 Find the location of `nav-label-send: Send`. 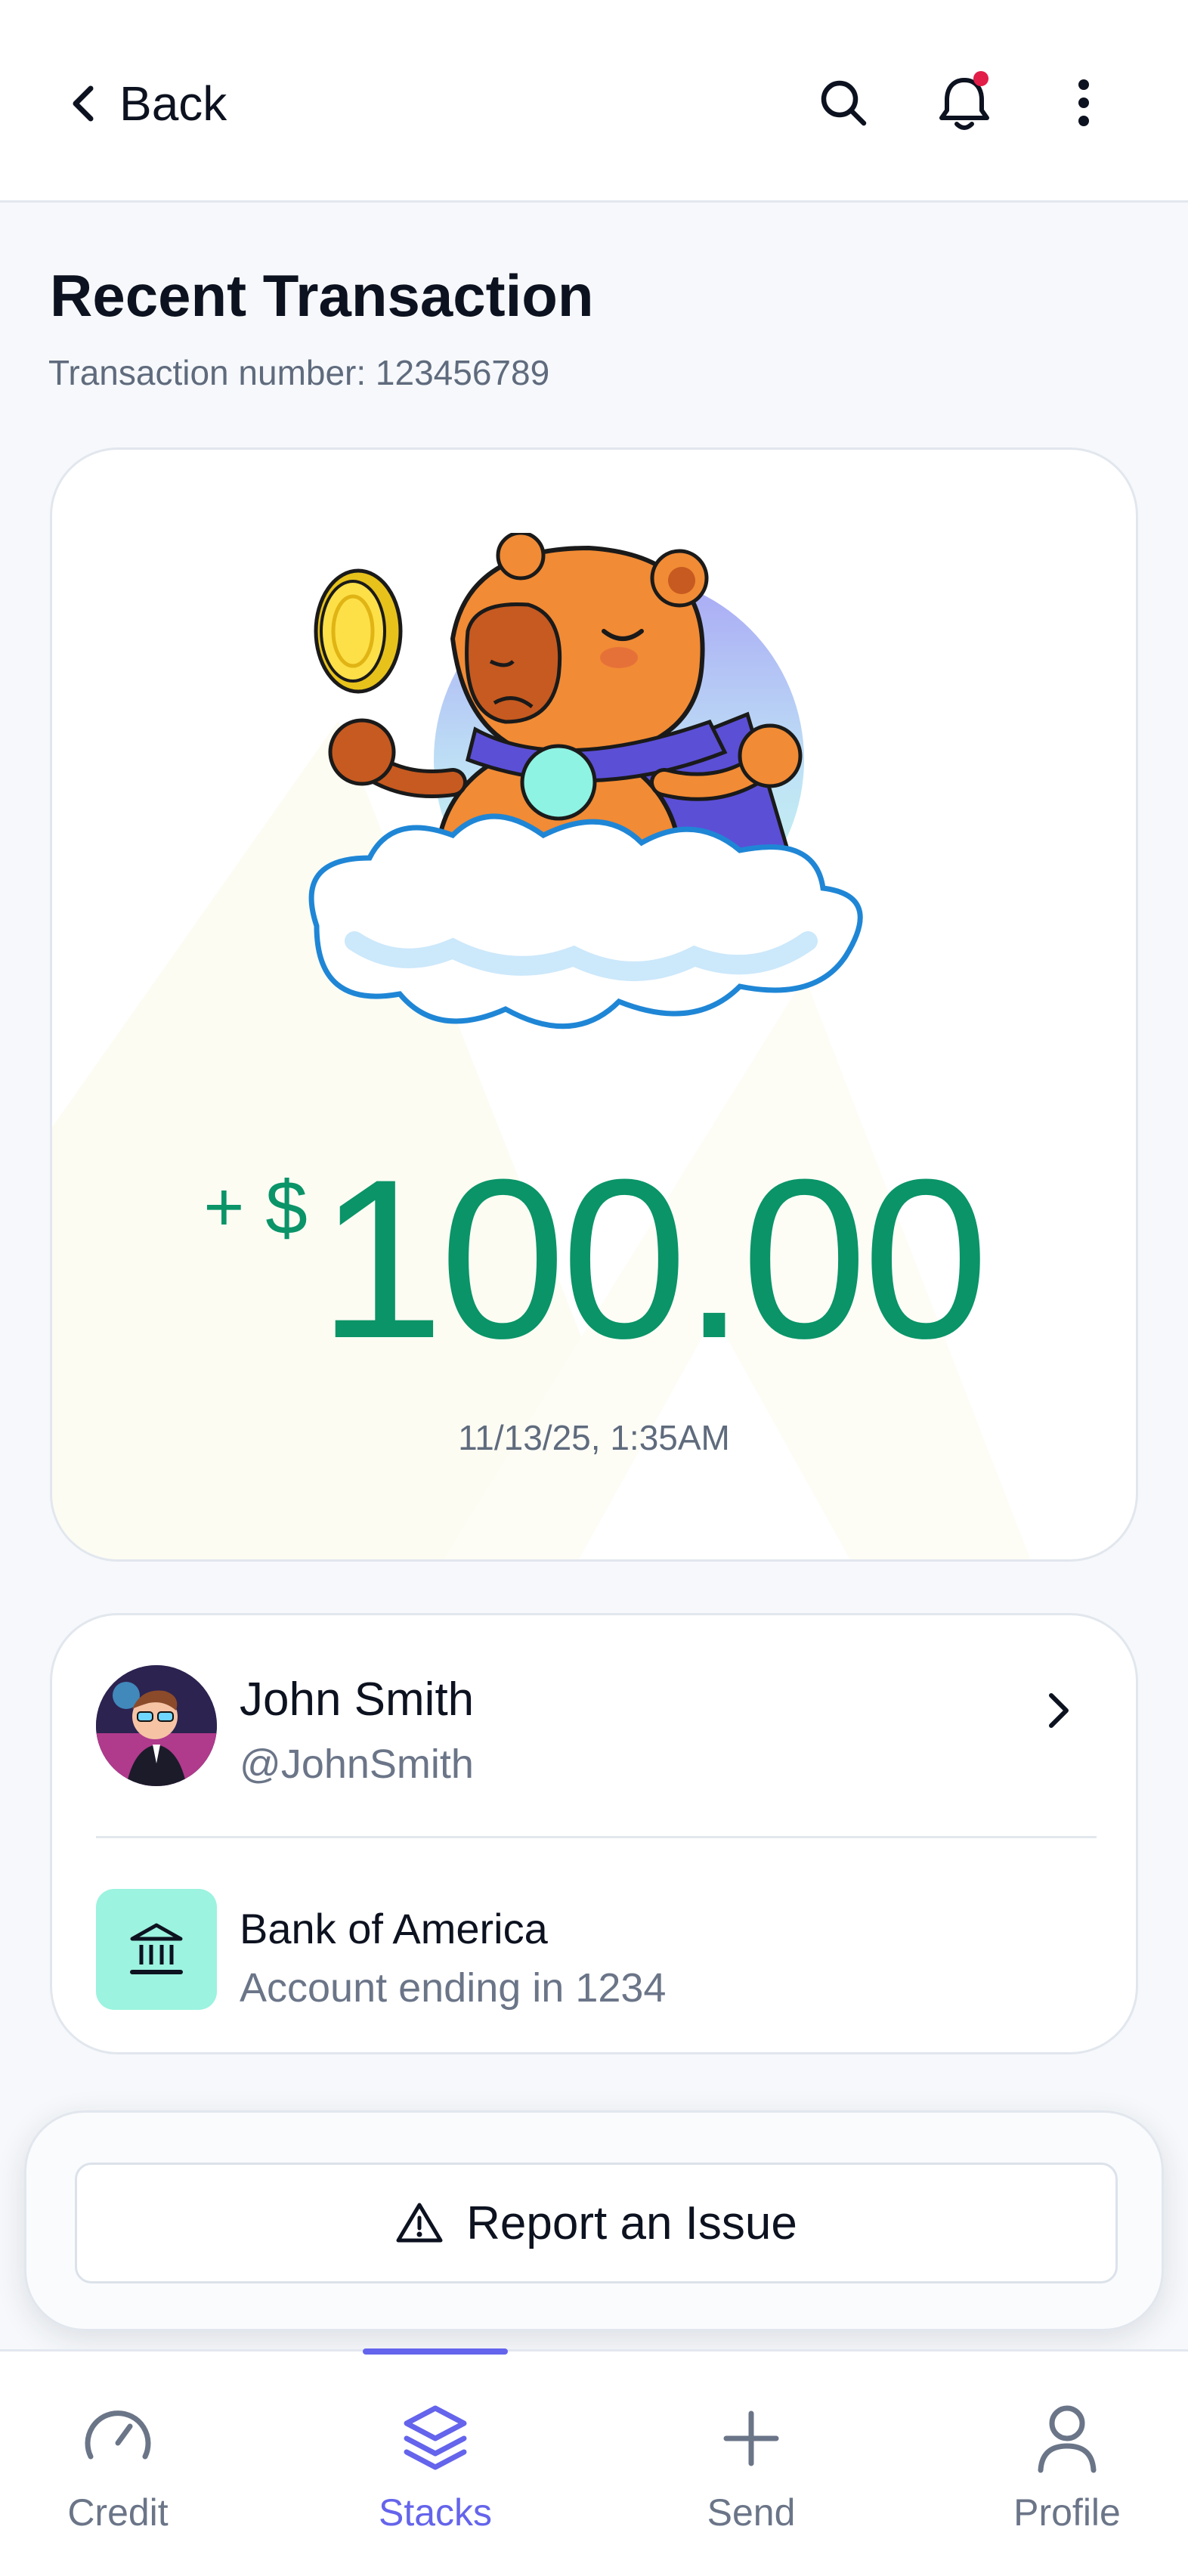

nav-label-send: Send is located at coordinates (752, 2512).